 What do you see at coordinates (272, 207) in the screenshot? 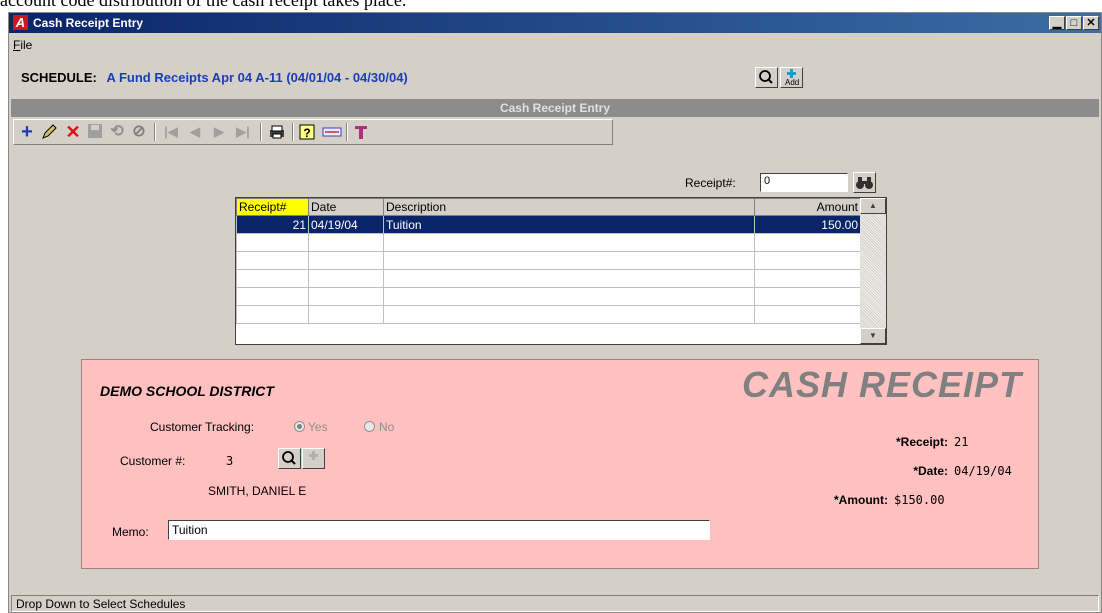
I see `col-header-receipt: Receipt#` at bounding box center [272, 207].